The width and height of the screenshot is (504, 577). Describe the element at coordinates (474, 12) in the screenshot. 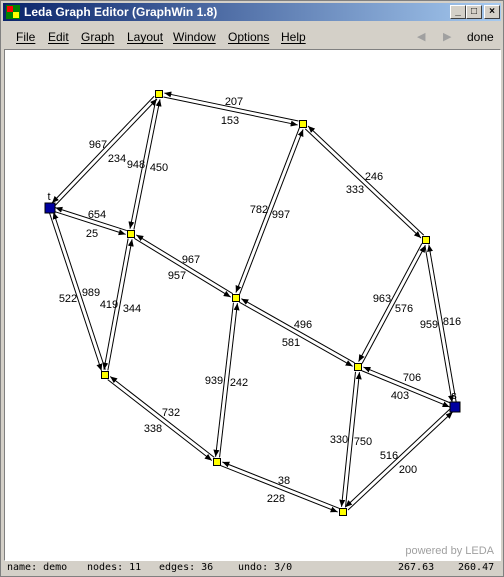

I see `maximize-button: □` at that location.